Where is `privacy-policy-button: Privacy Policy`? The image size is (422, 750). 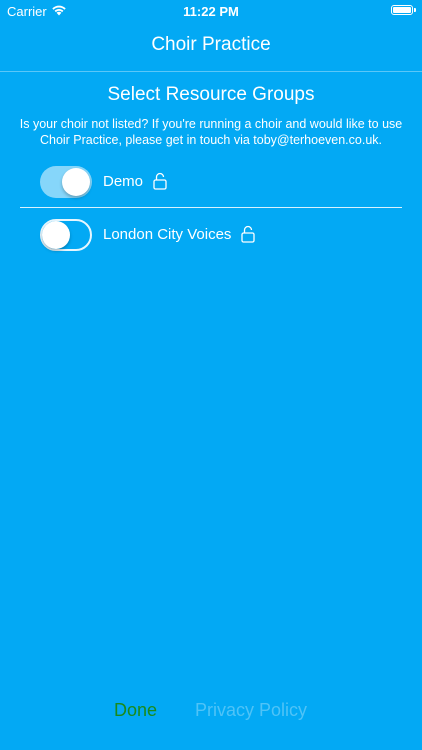
privacy-policy-button: Privacy Policy is located at coordinates (251, 710).